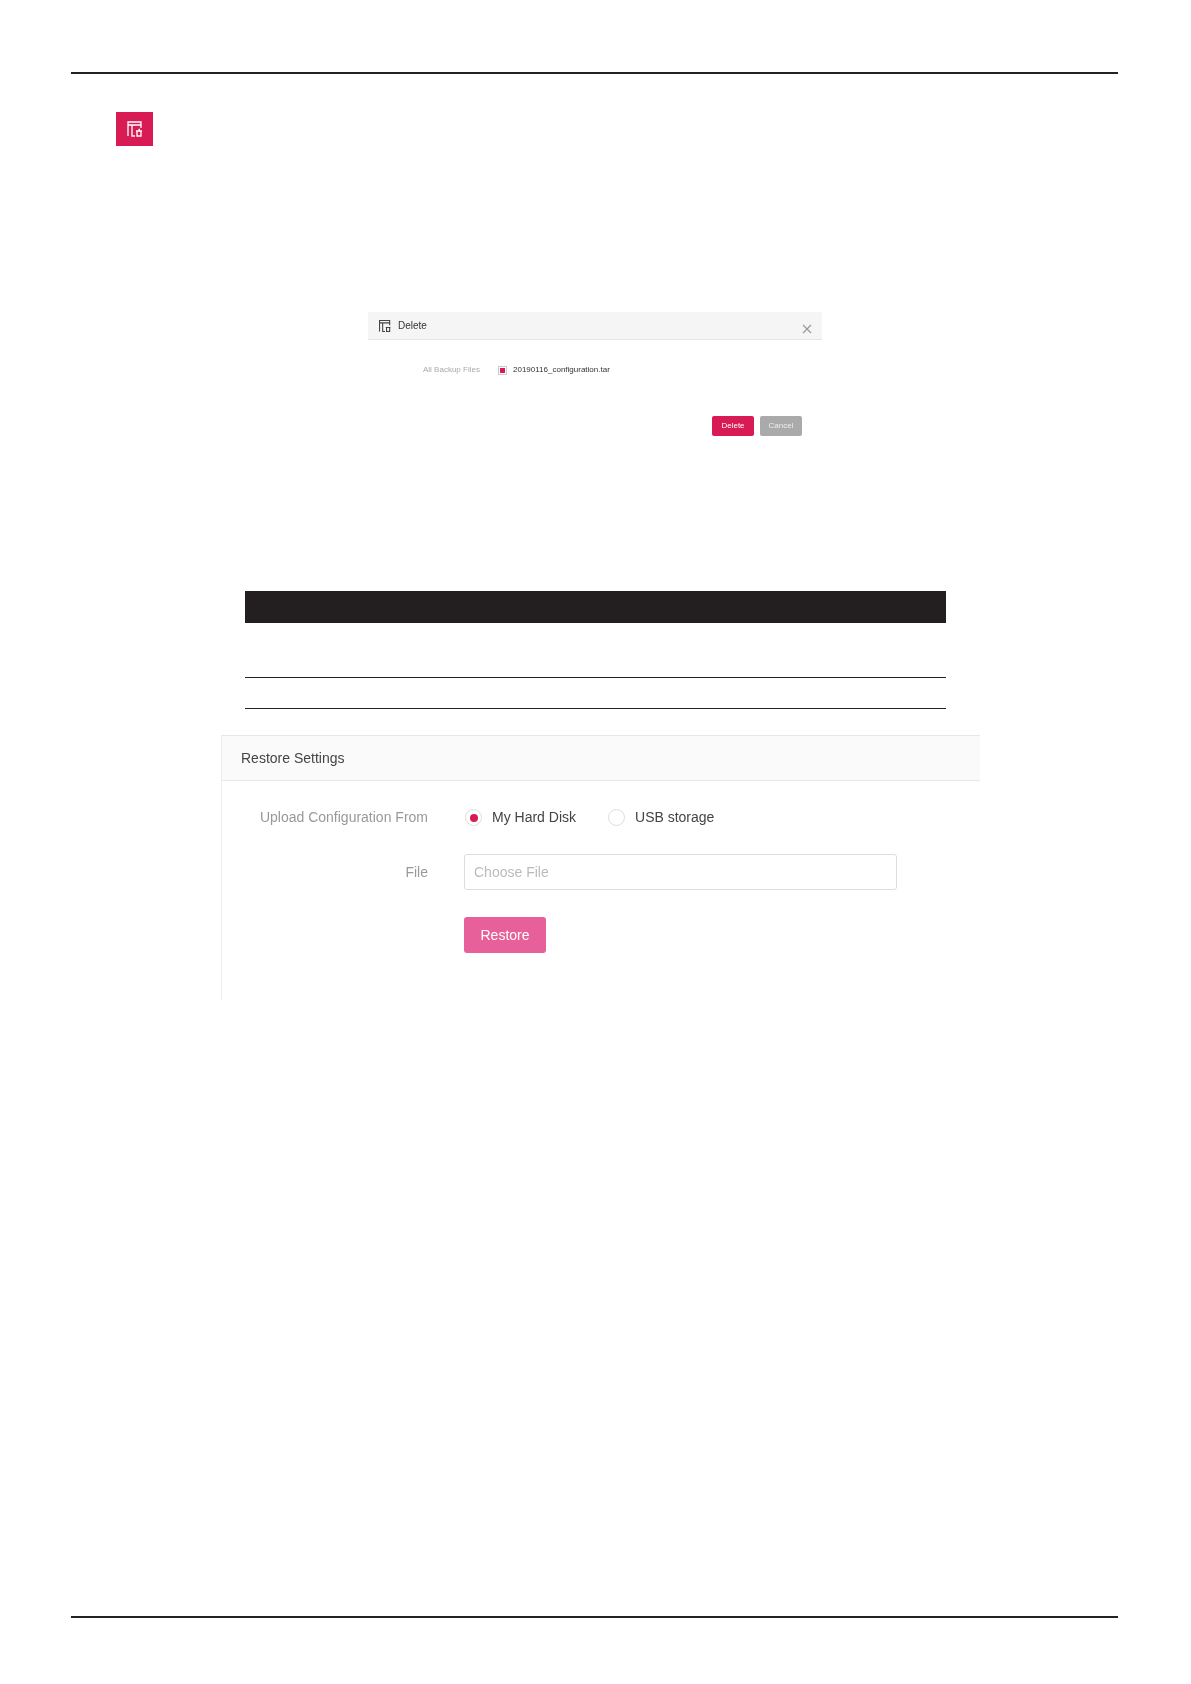 This screenshot has height=1684, width=1191. I want to click on close-icon, so click(807, 328).